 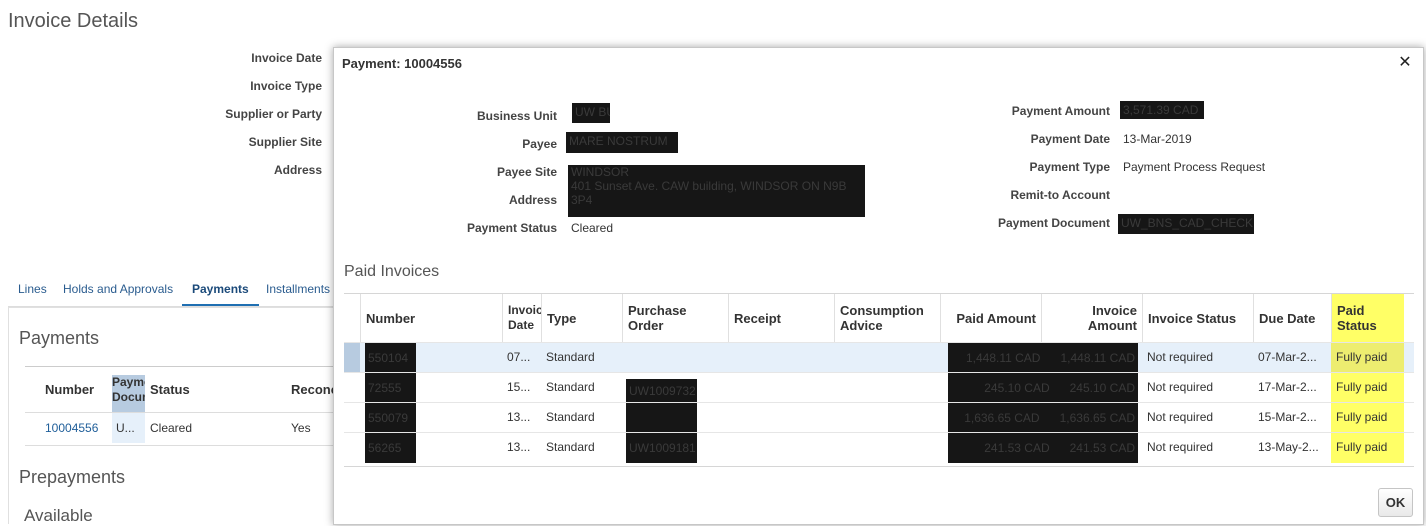 What do you see at coordinates (1002, 418) in the screenshot?
I see `paid-amount: 1,636.65 CAD` at bounding box center [1002, 418].